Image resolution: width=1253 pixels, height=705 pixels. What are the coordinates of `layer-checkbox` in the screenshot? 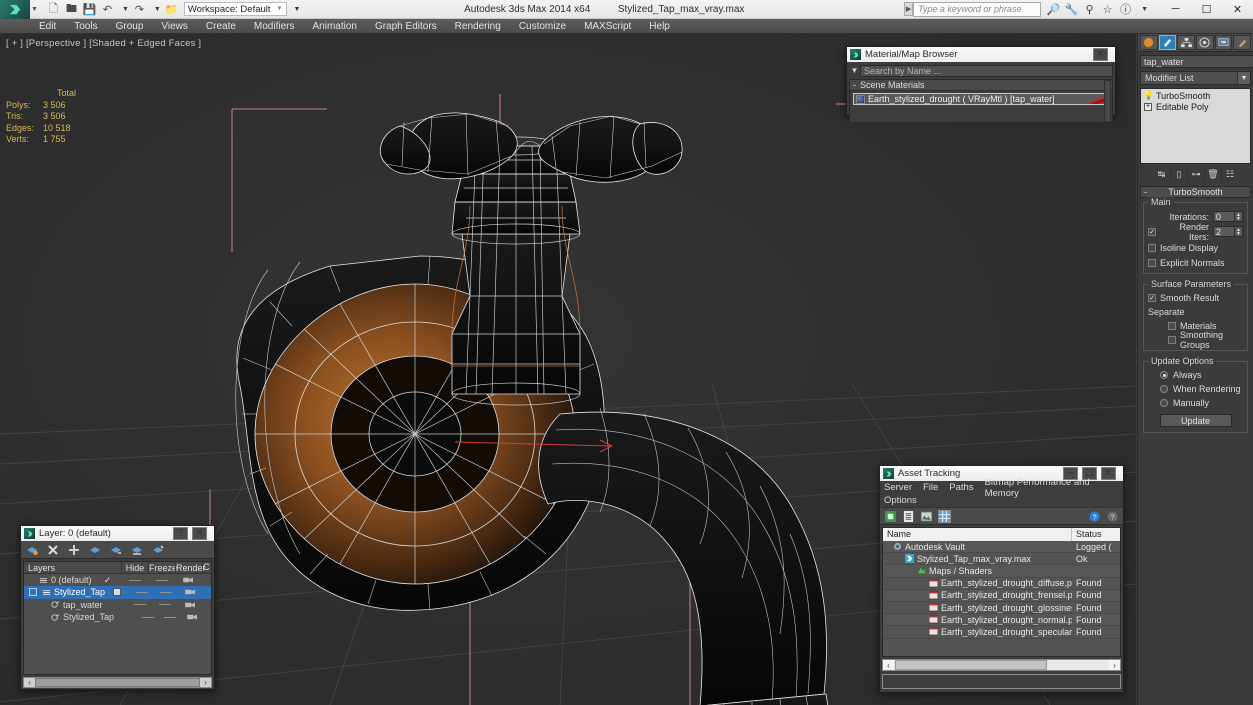 It's located at (33, 592).